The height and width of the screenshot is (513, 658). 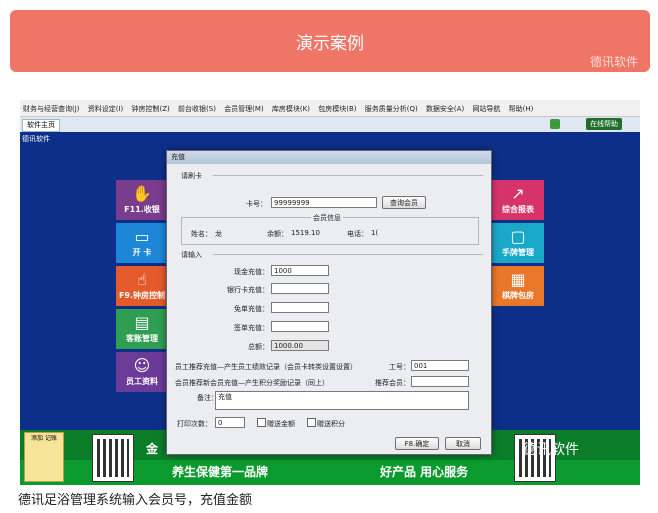 I want to click on tile-label: 开 卡, so click(x=142, y=252).